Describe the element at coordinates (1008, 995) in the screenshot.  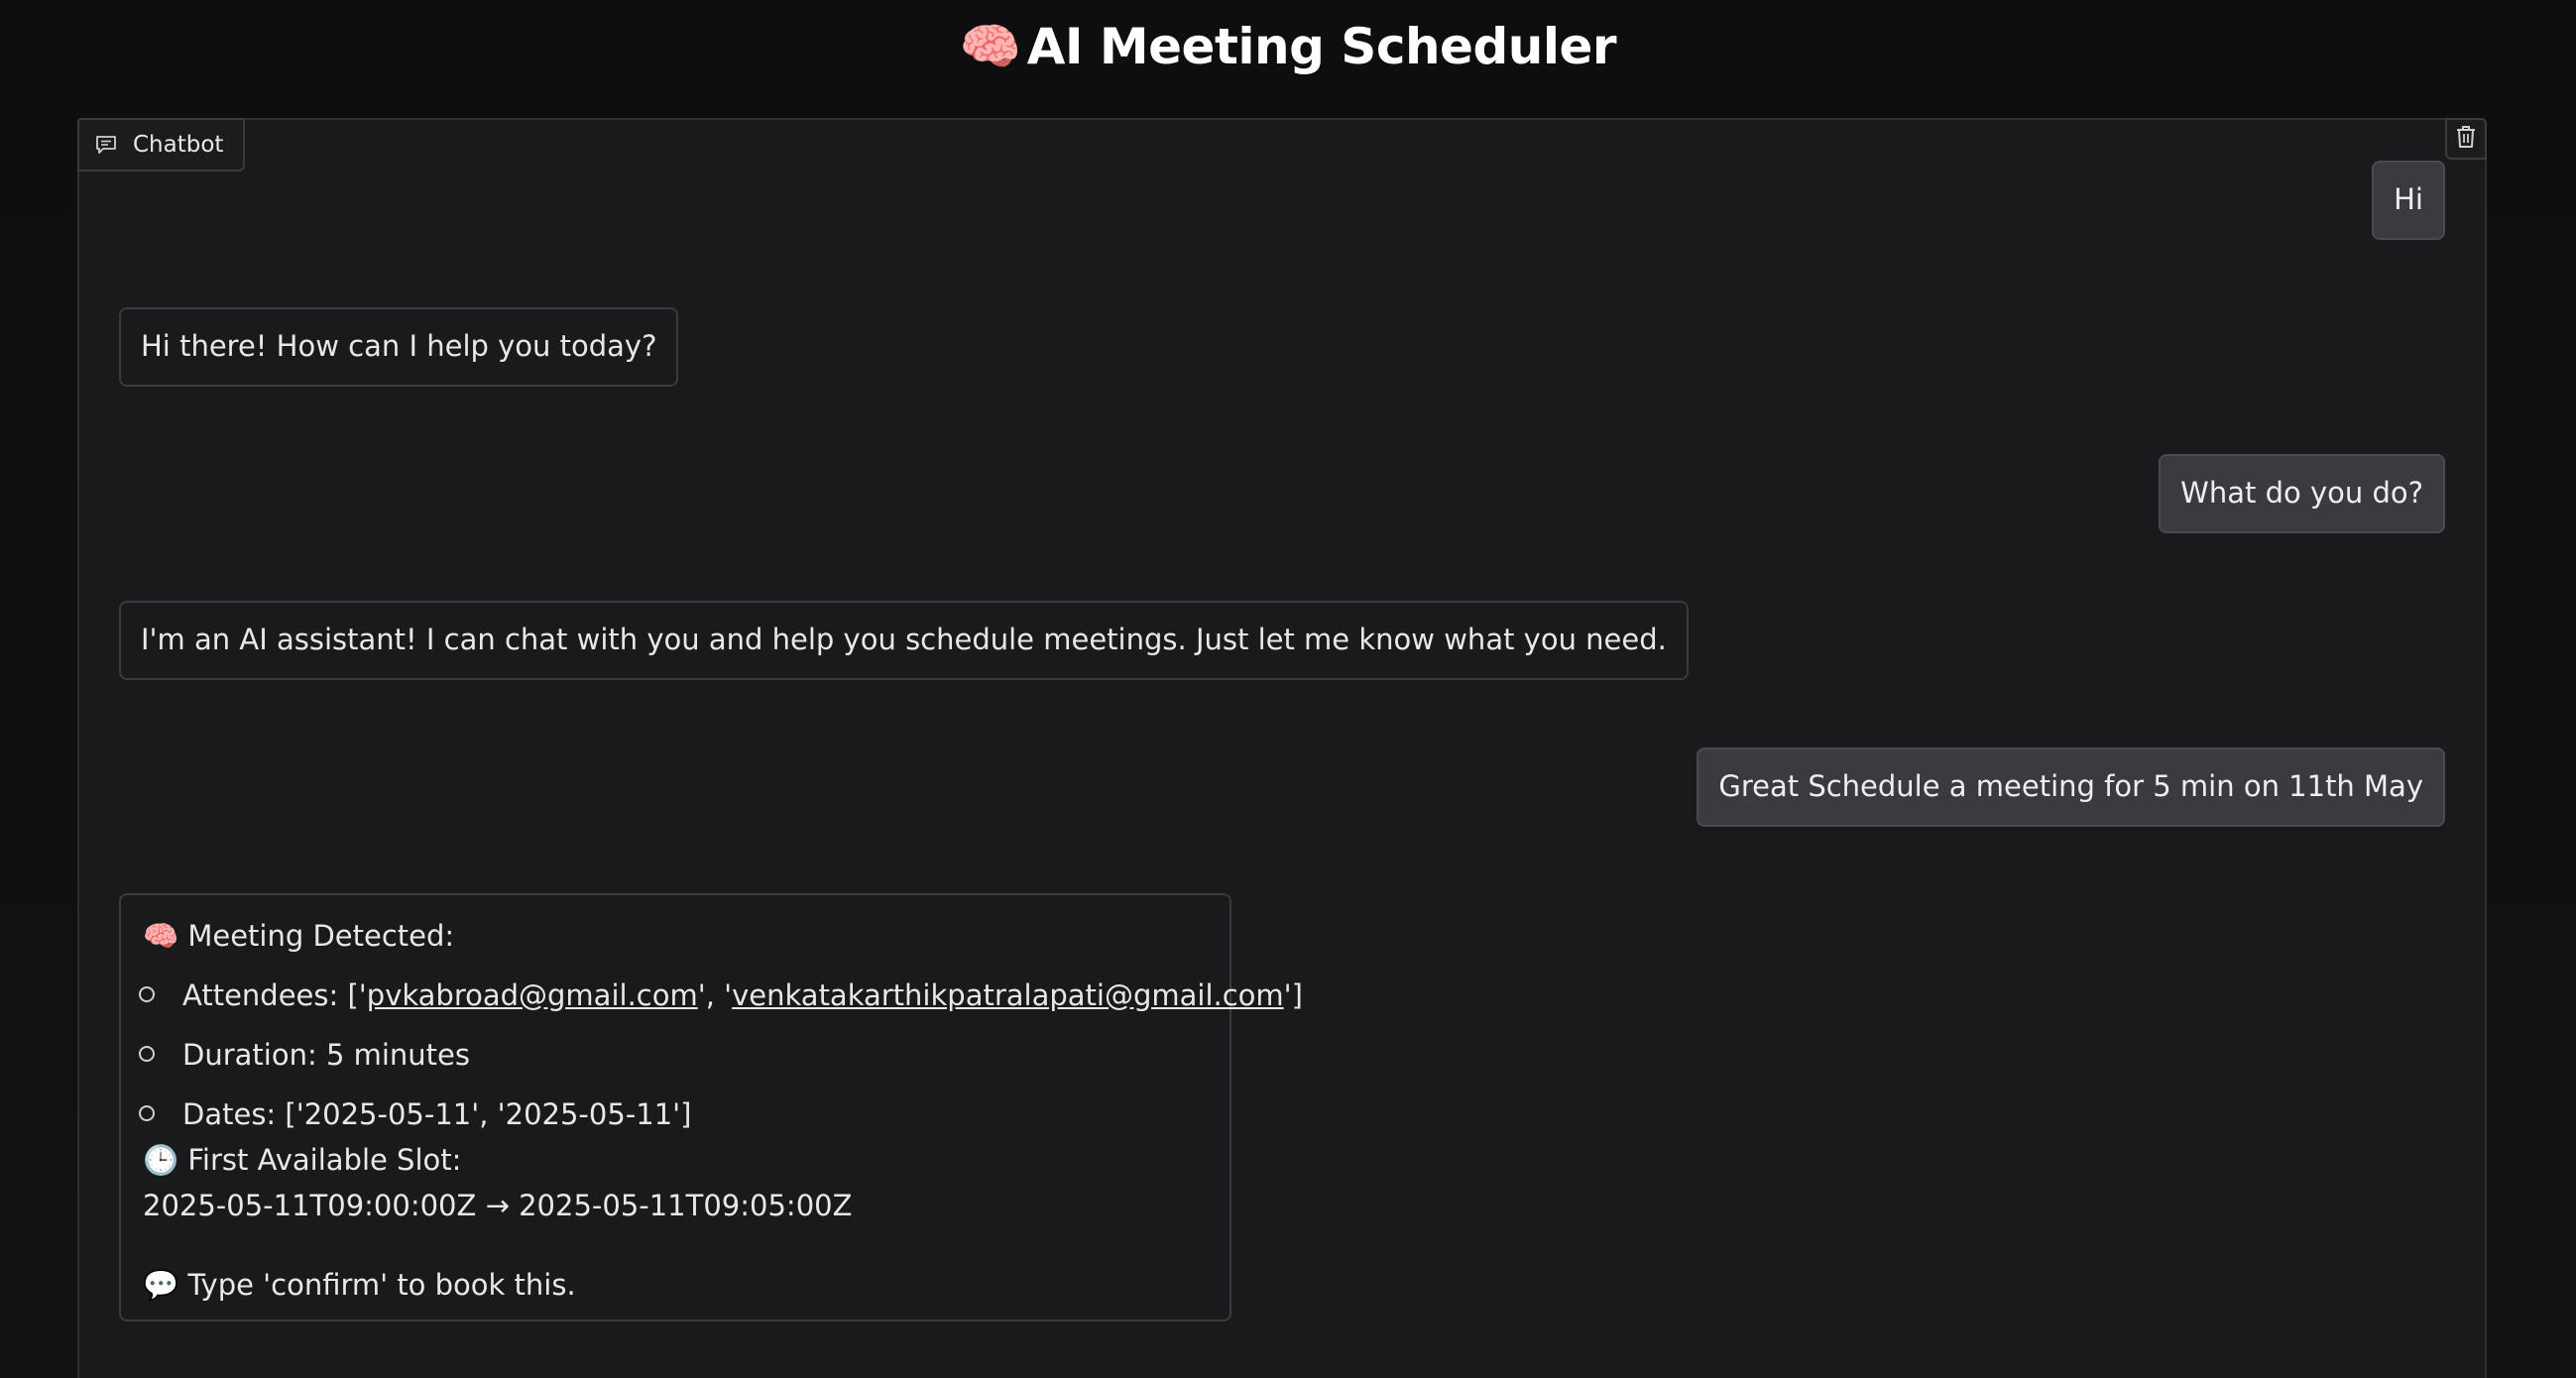
I see `attendee-email-link: venkatakarthikpatralapati@gmail.com` at that location.